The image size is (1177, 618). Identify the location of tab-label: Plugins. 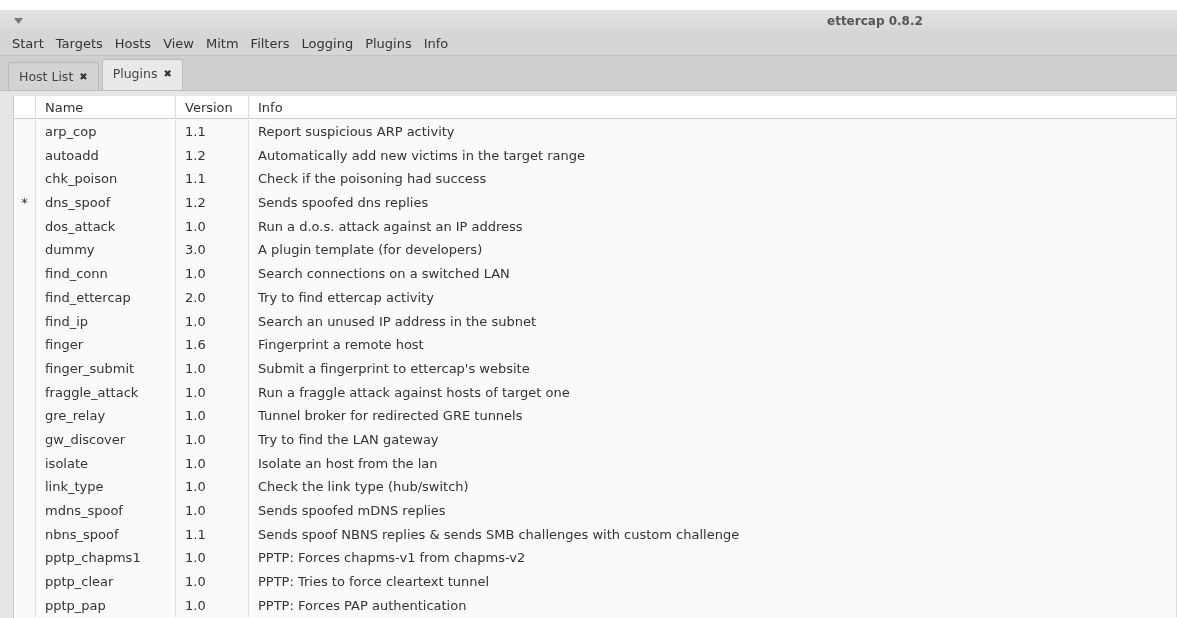
(135, 73).